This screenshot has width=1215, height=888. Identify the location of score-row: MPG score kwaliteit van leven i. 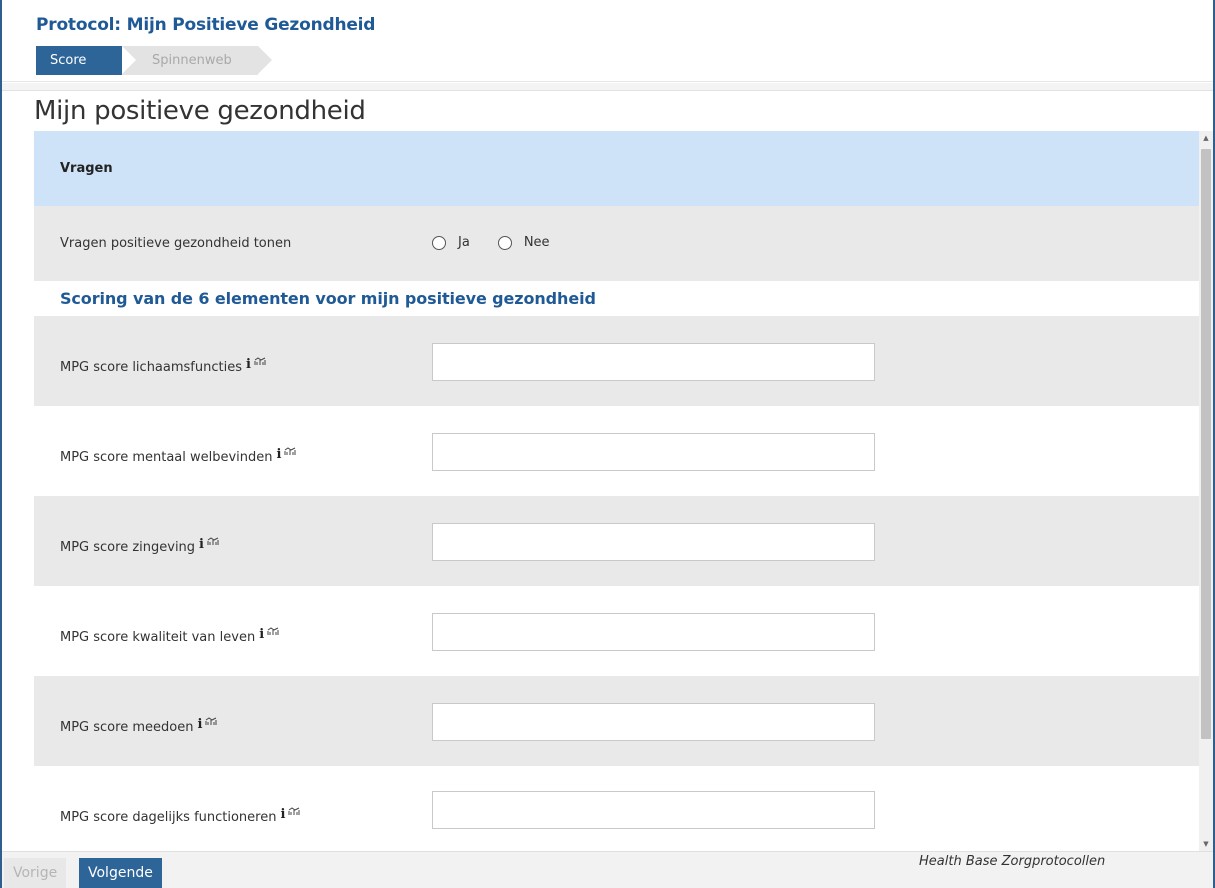
(616, 631).